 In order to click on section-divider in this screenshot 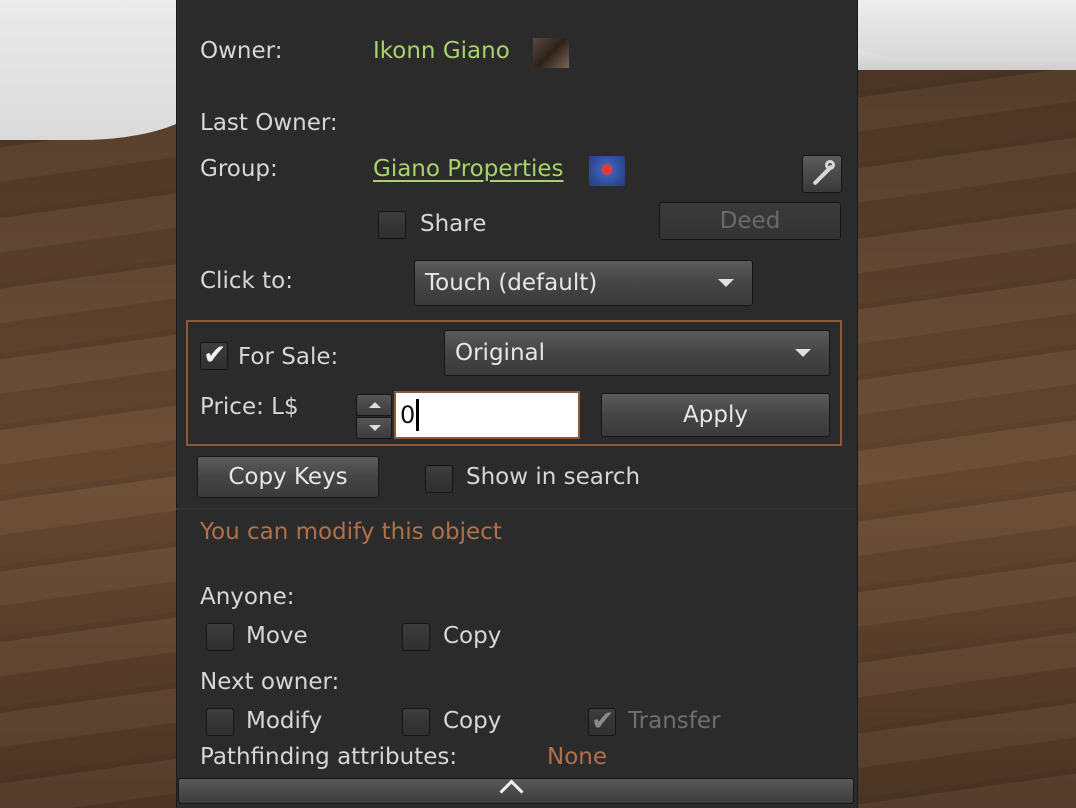, I will do `click(516, 509)`.